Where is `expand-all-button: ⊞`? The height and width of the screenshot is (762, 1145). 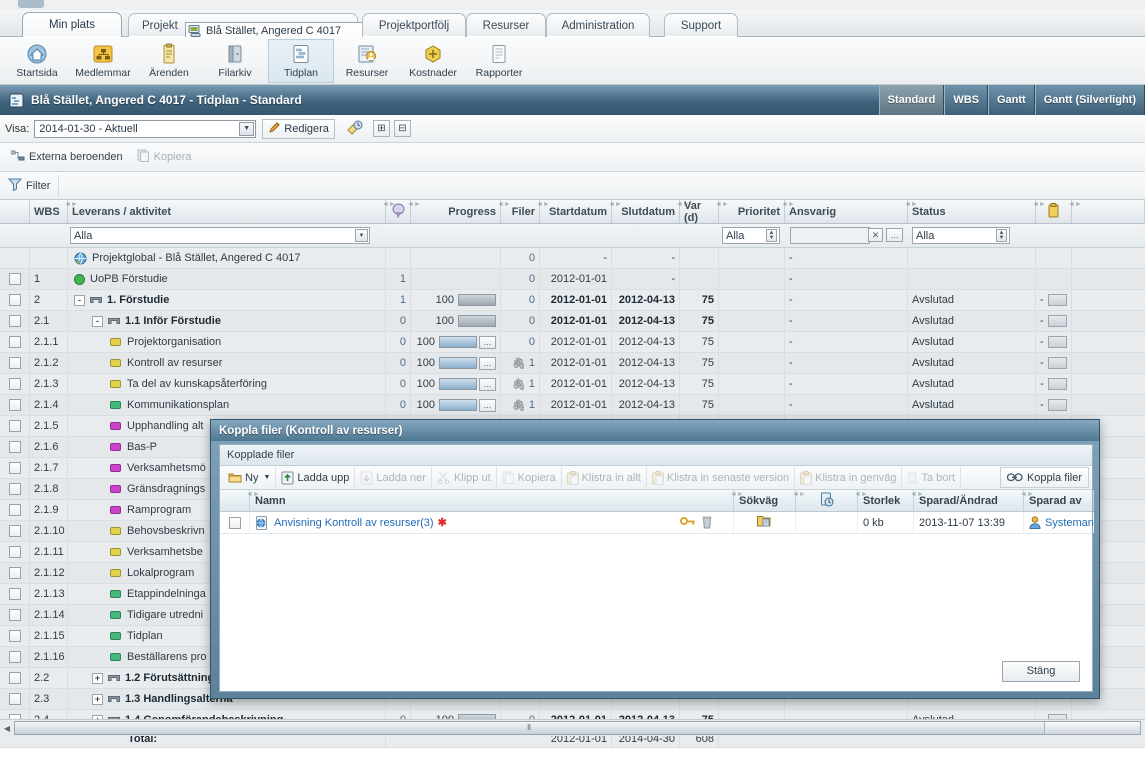
expand-all-button: ⊞ is located at coordinates (381, 128).